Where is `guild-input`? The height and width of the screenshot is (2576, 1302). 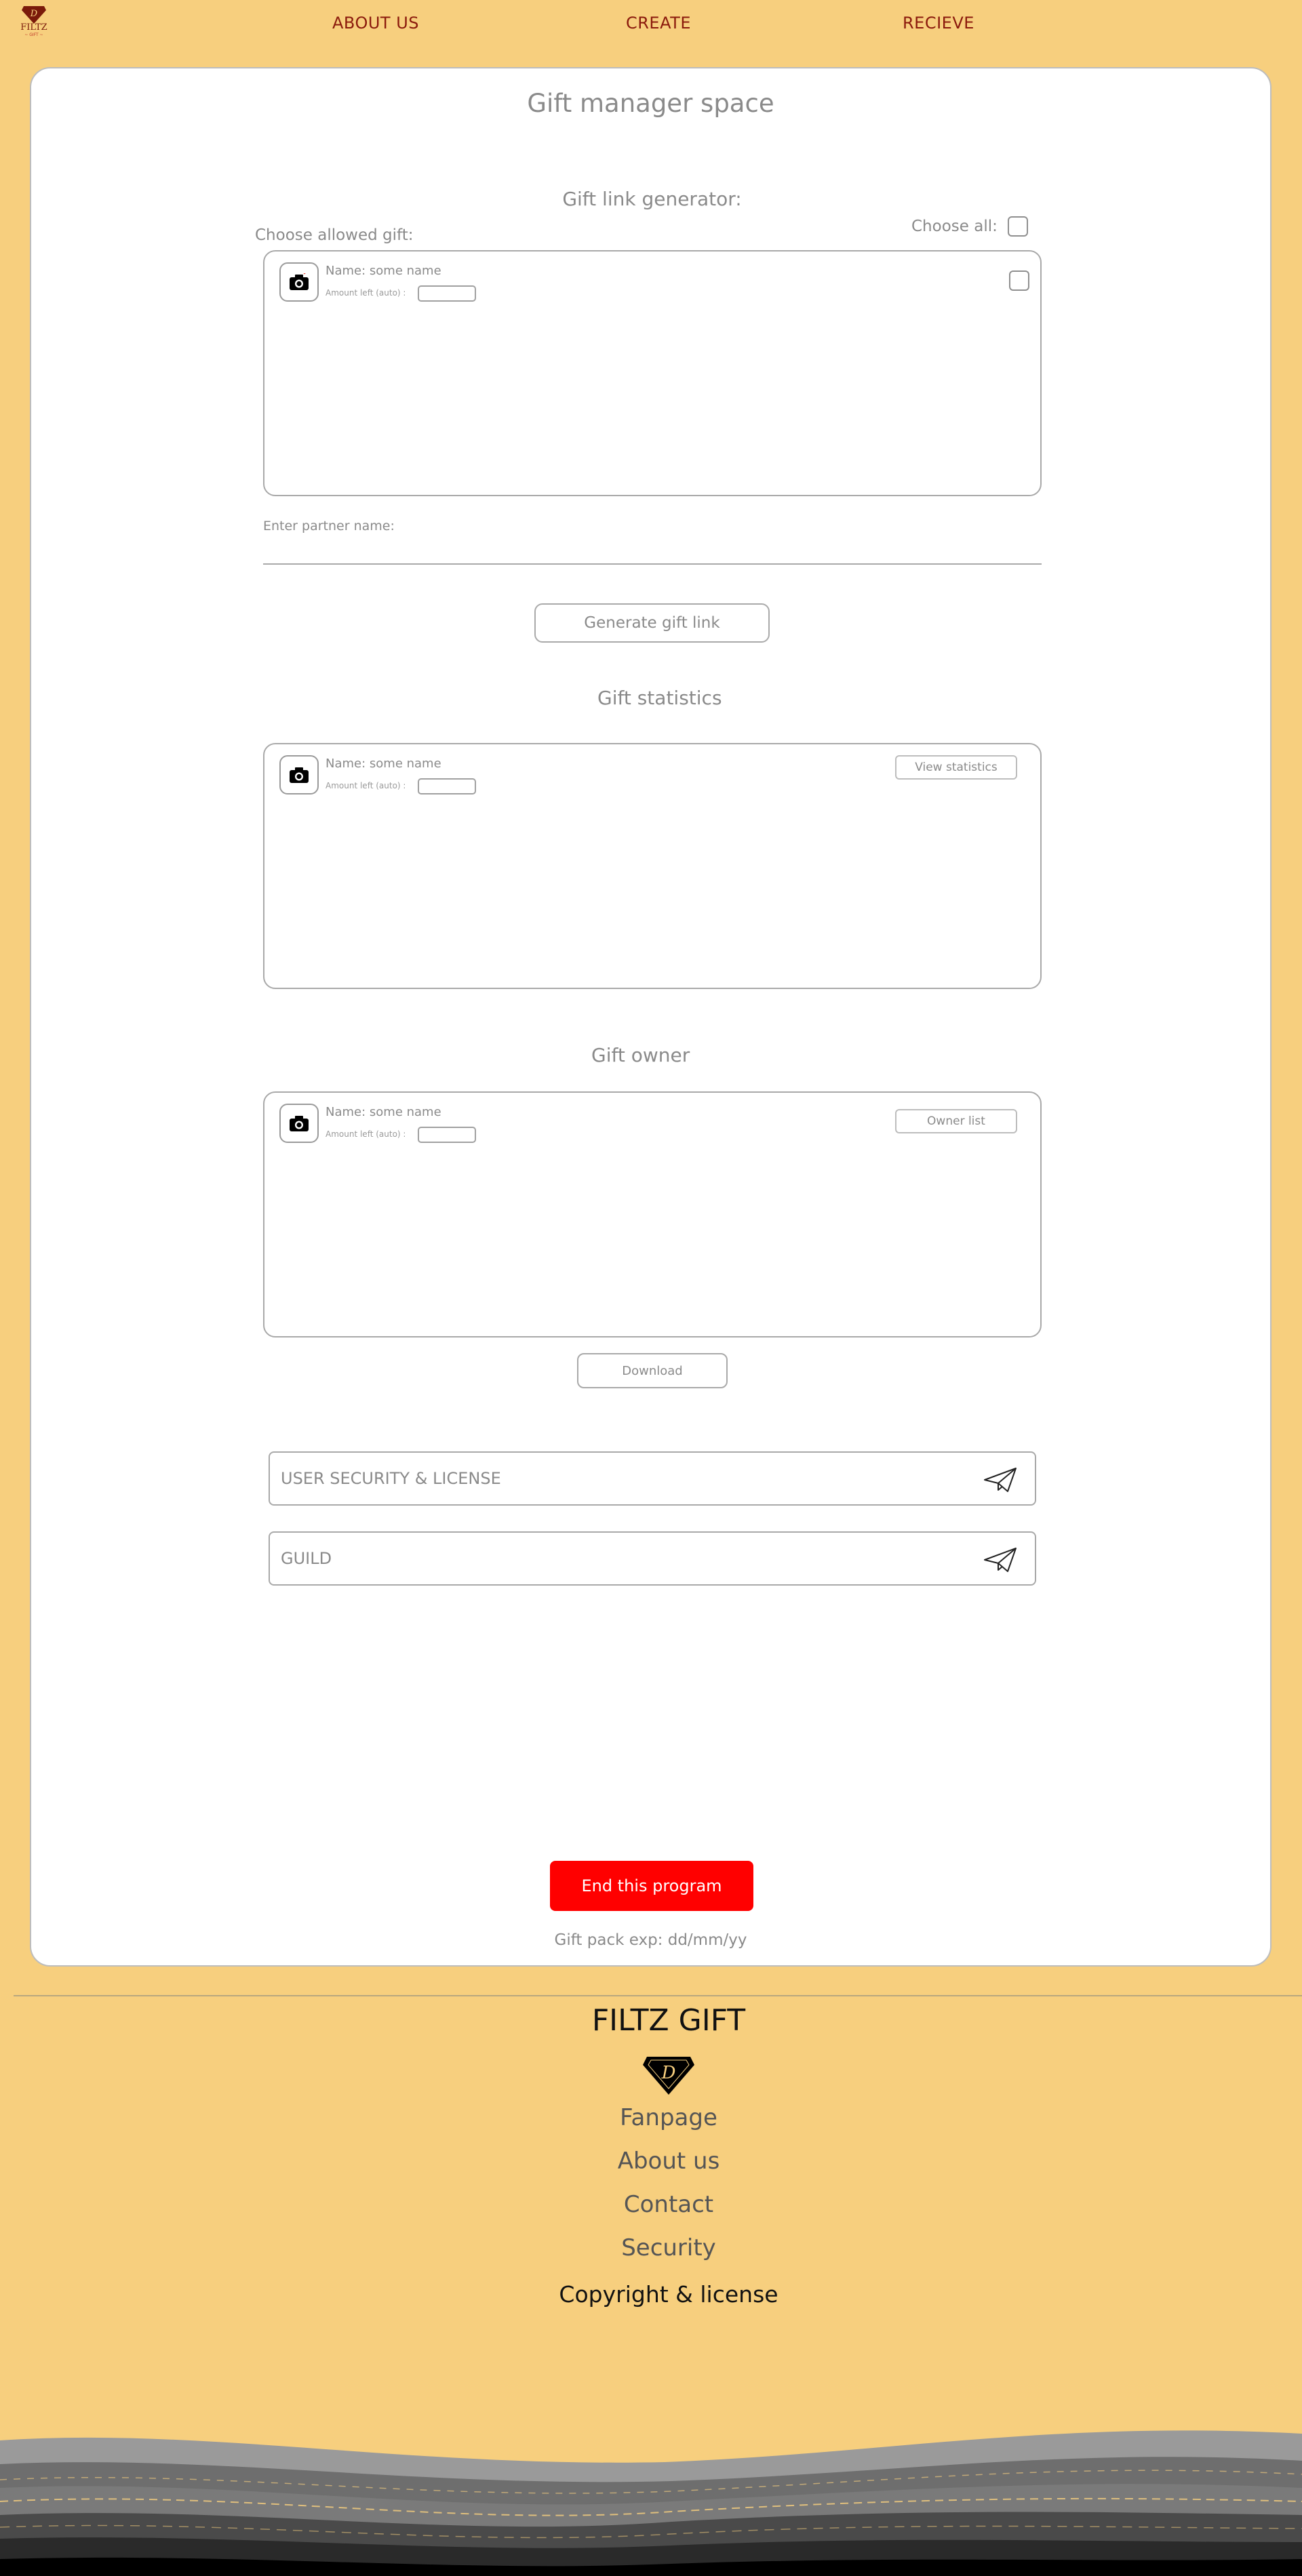 guild-input is located at coordinates (620, 1558).